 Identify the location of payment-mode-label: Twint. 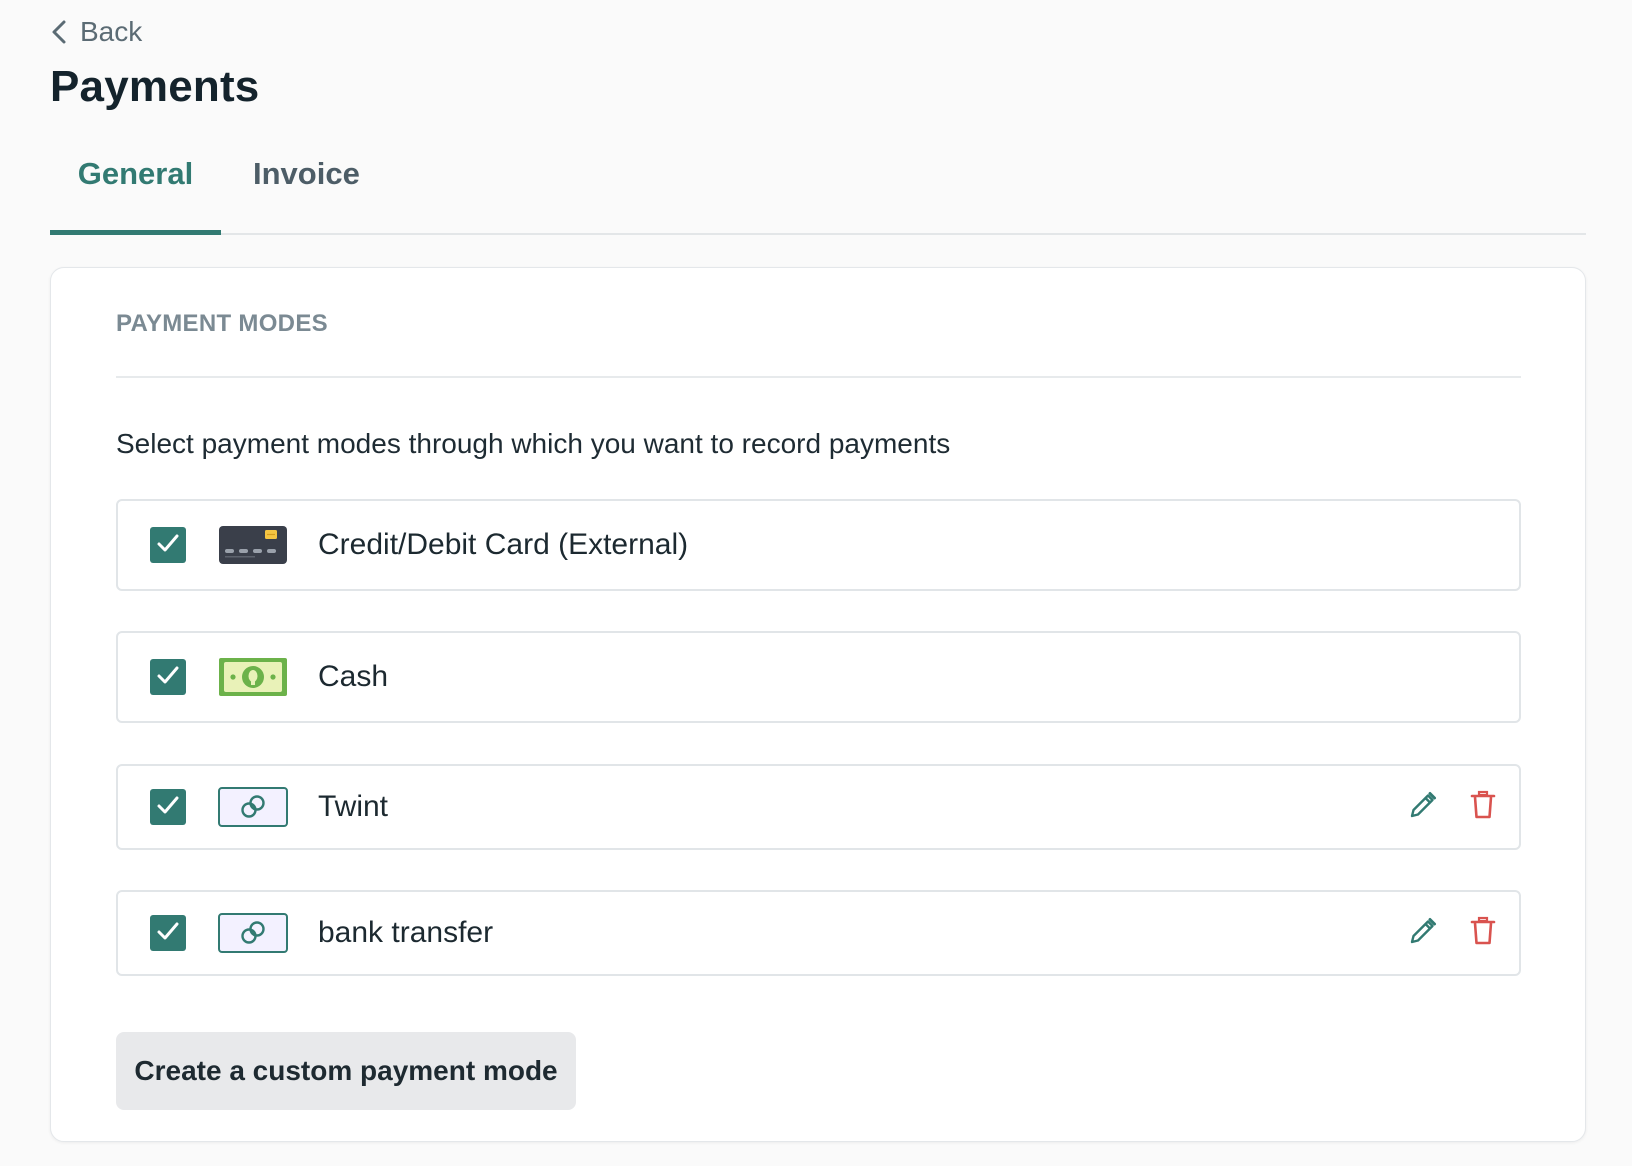
(353, 806).